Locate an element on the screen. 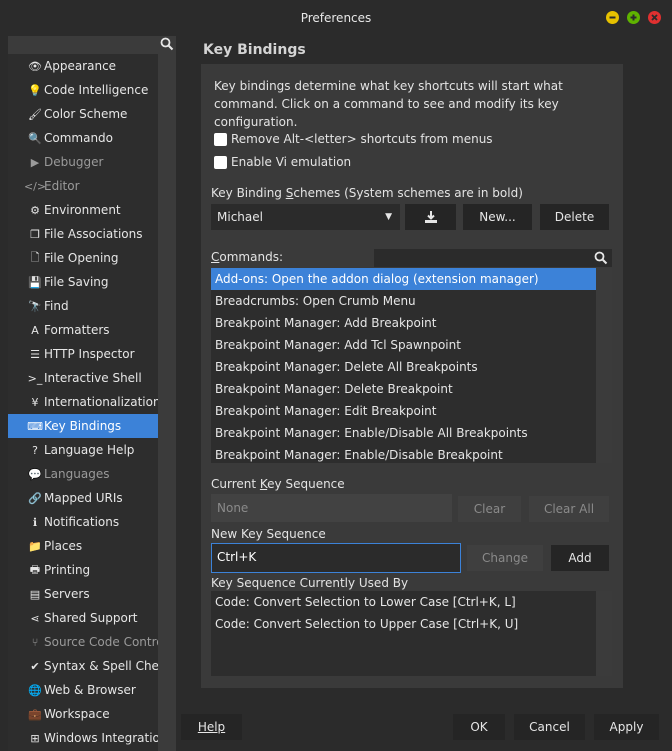 This screenshot has height=751, width=672. minimize-button is located at coordinates (612, 17).